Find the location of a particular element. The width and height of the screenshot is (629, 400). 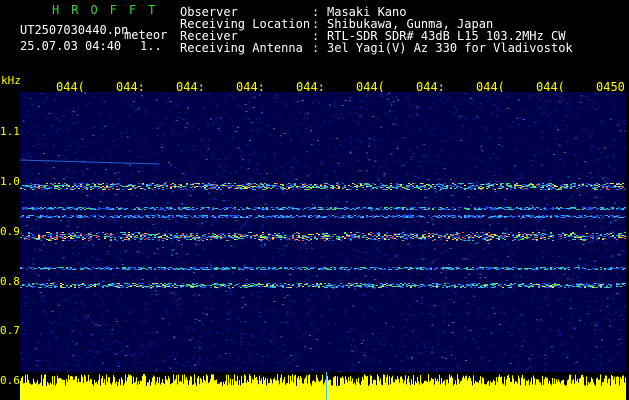

datetime: 25.07.03 04:40 is located at coordinates (71, 46).